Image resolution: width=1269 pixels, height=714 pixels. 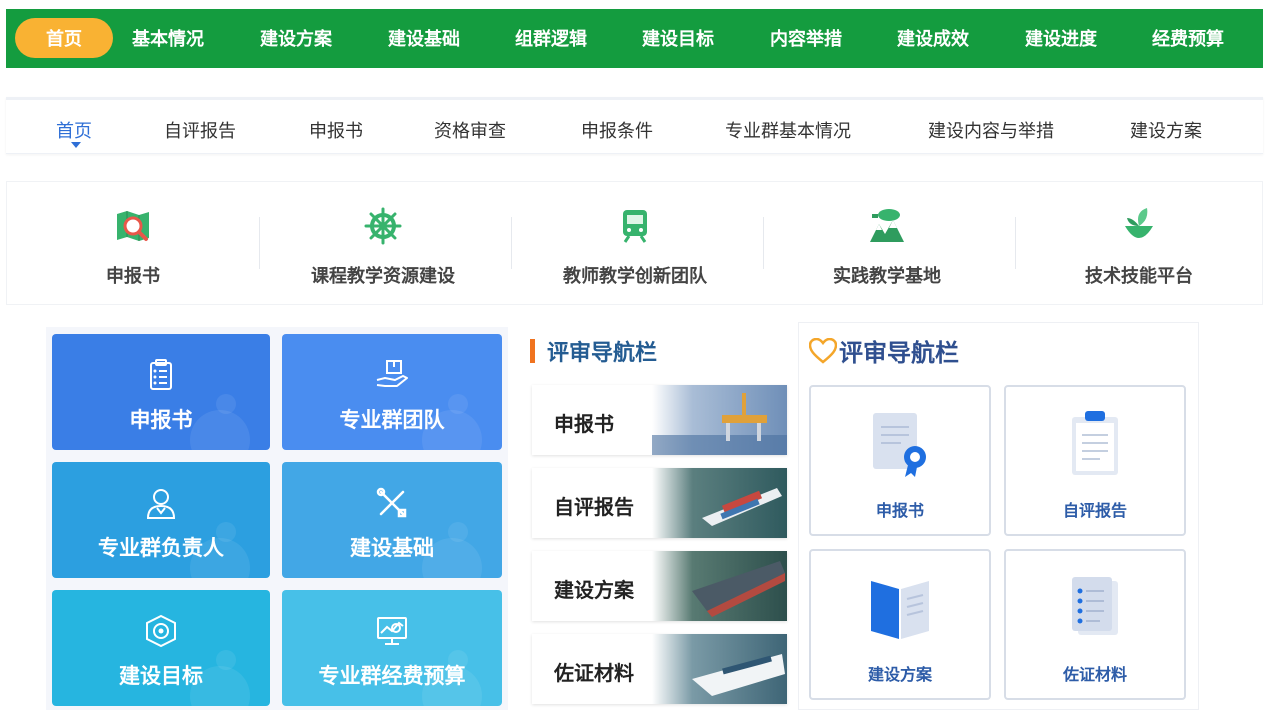 I want to click on target-cube-icon, so click(x=161, y=631).